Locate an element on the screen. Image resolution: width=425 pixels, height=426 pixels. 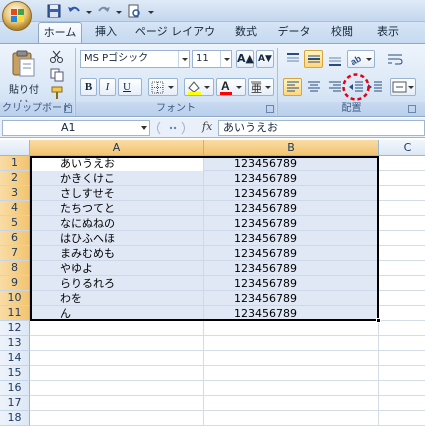
row-header: 15 is located at coordinates (15, 373).